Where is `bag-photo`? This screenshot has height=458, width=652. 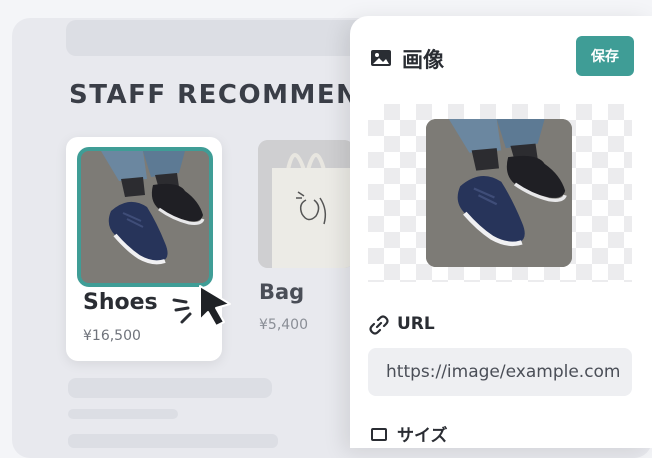 bag-photo is located at coordinates (306, 204).